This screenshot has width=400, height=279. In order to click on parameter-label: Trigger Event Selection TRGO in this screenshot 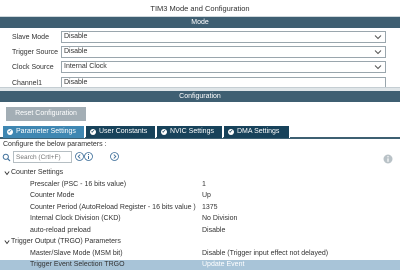, I will do `click(77, 264)`.